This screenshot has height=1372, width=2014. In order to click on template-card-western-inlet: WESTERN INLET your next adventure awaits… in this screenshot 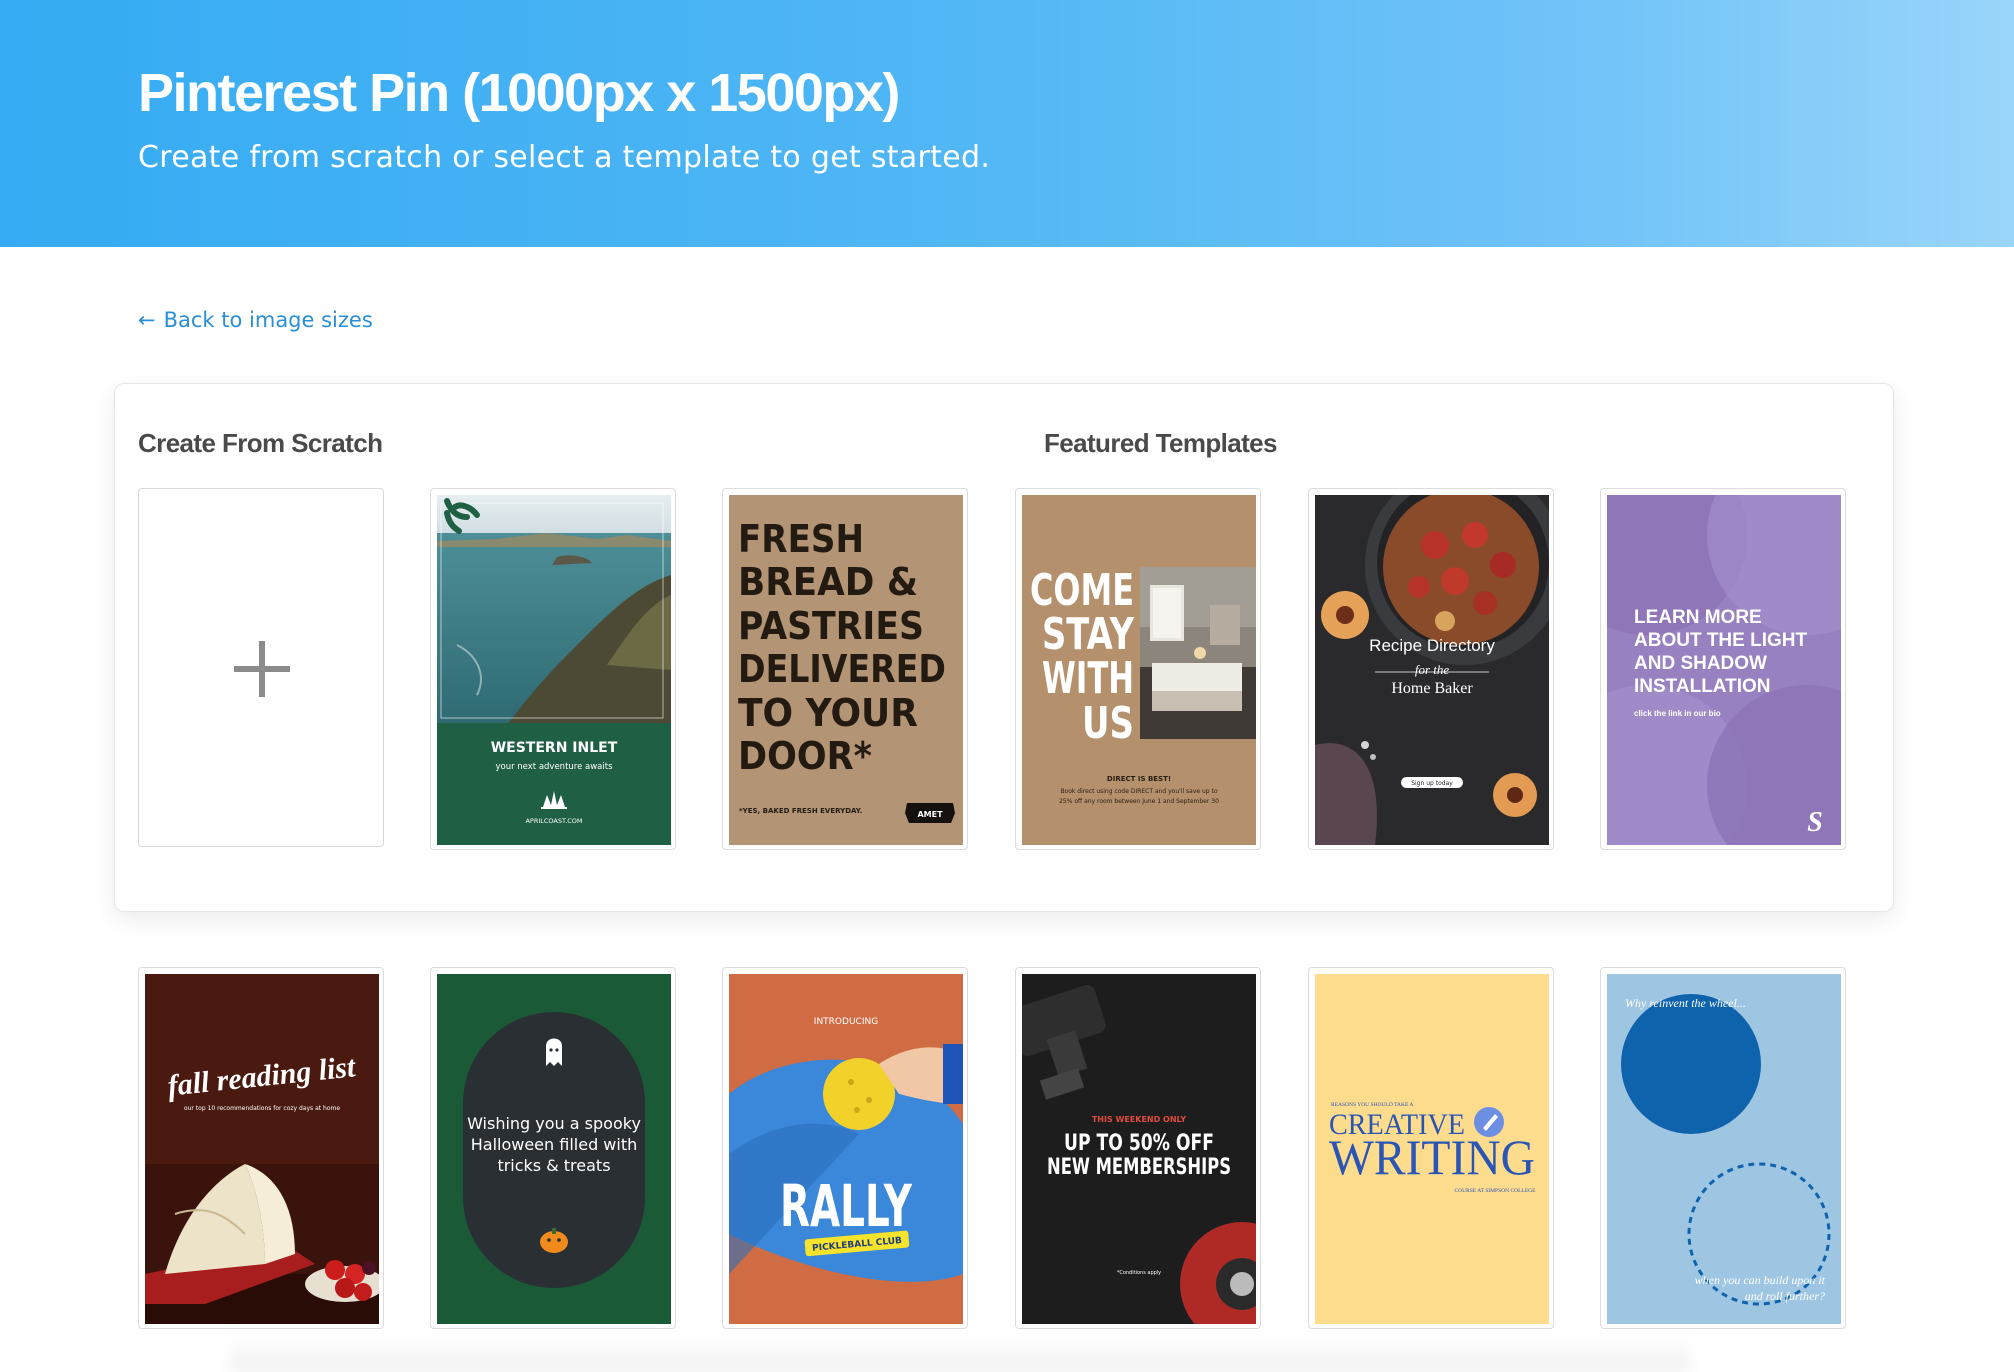, I will do `click(553, 669)`.